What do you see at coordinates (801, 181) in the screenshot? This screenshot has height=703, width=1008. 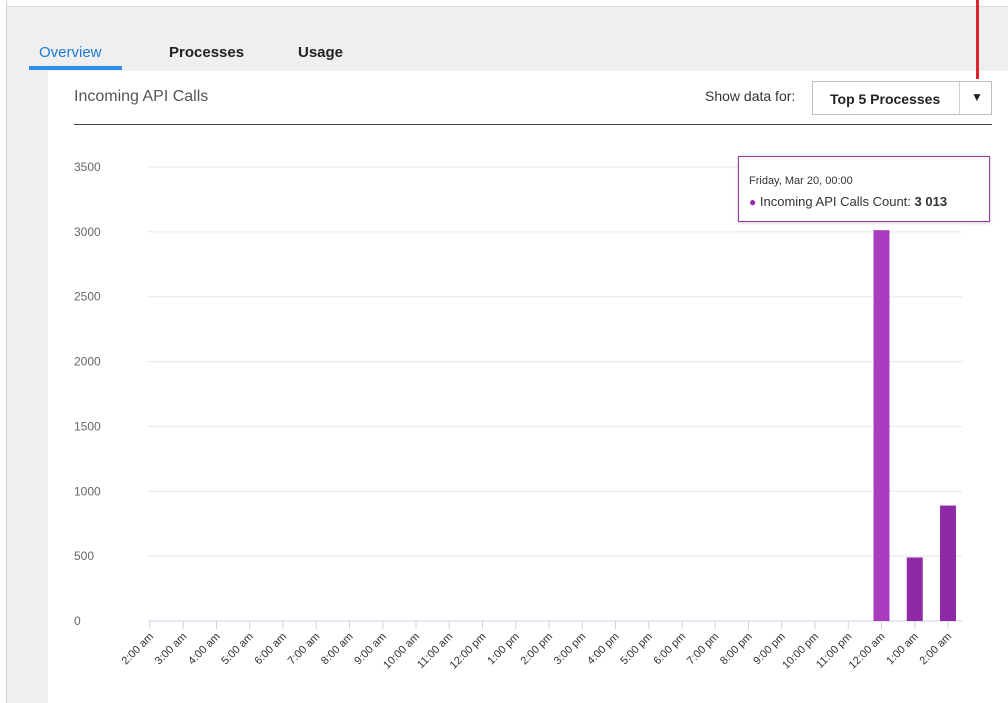 I see `tooltip-date: Friday, Mar 20, 00:00` at bounding box center [801, 181].